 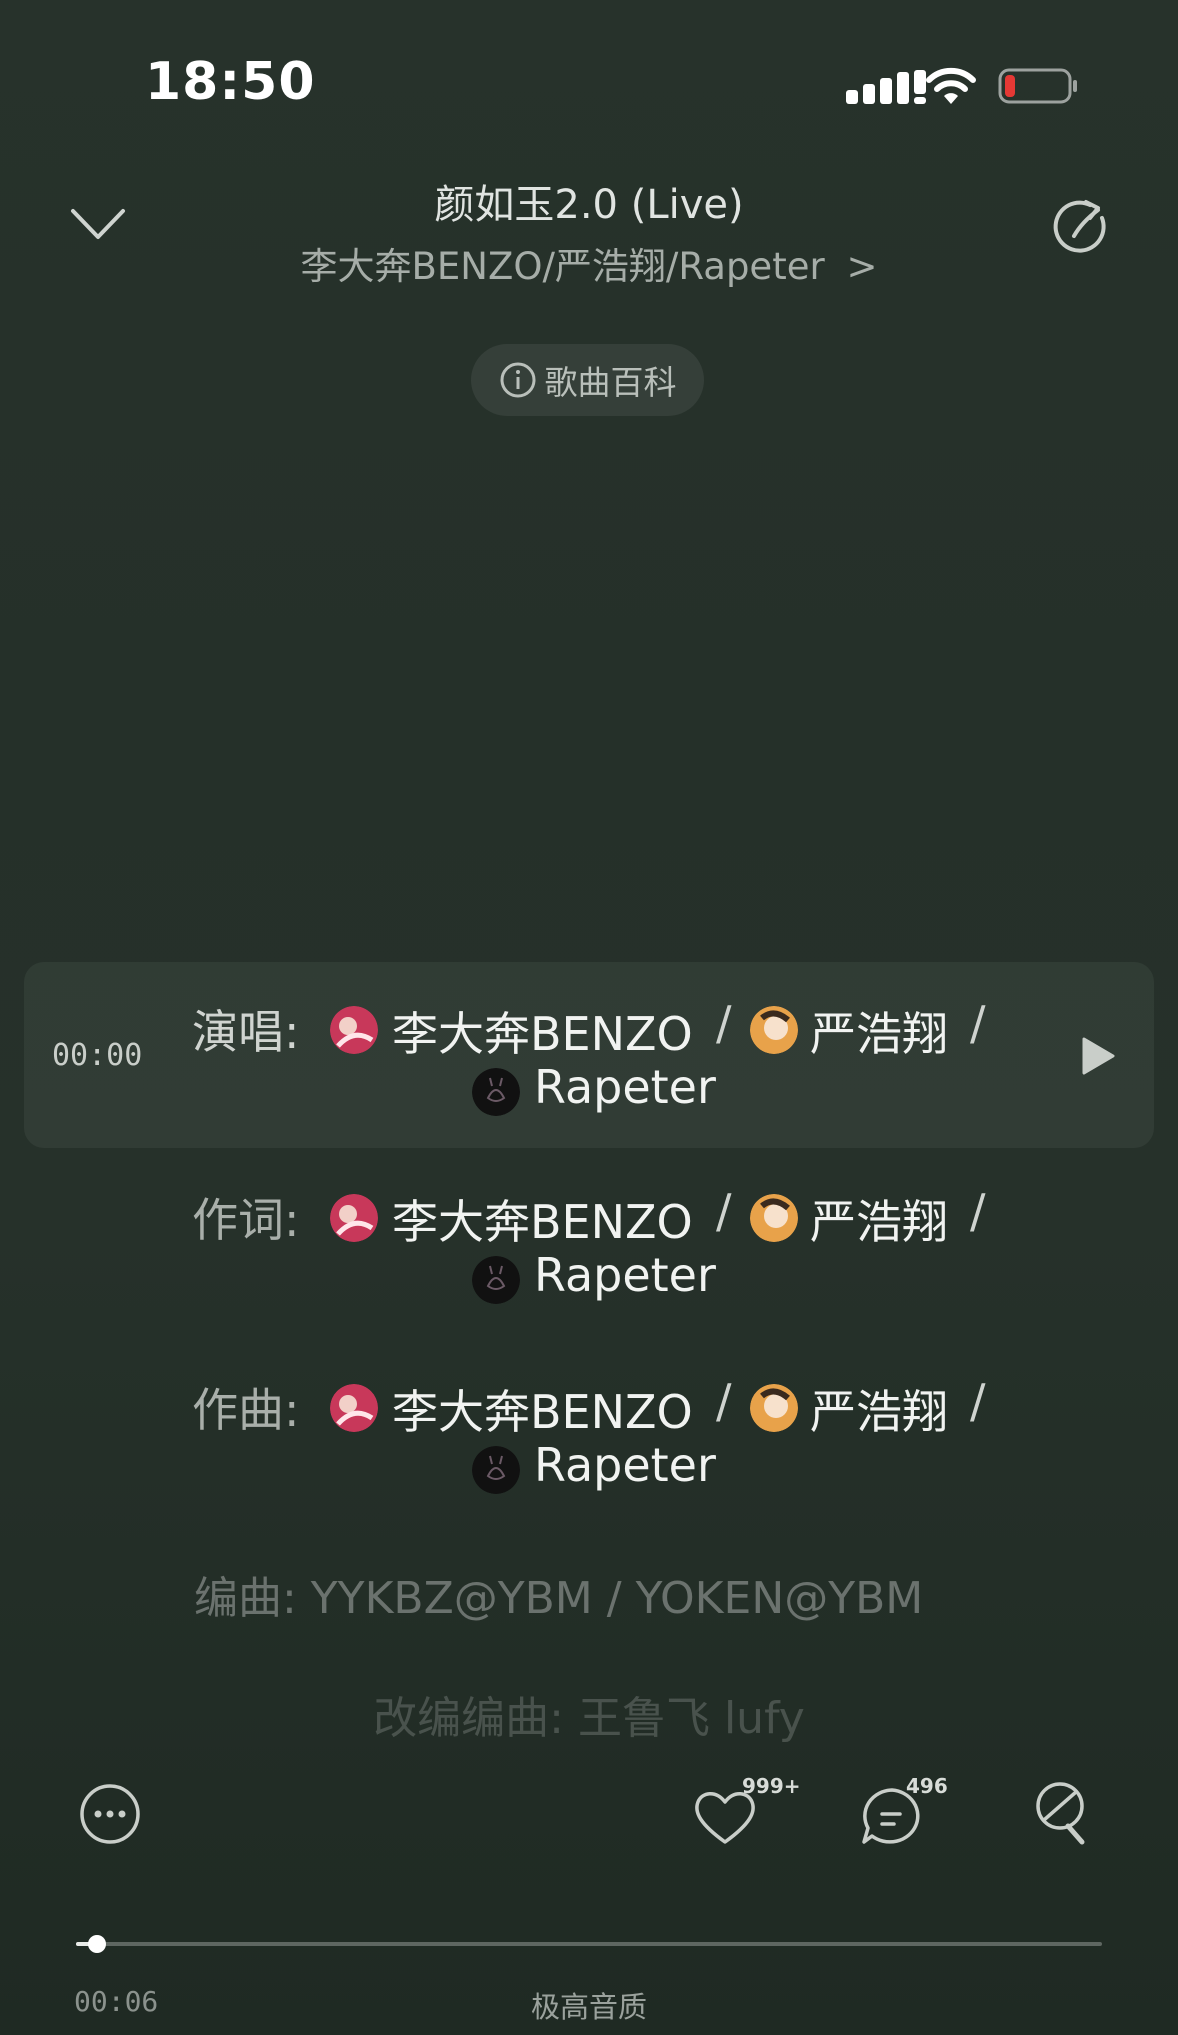 I want to click on credit-label-lyrics: 作词:, so click(x=246, y=1220).